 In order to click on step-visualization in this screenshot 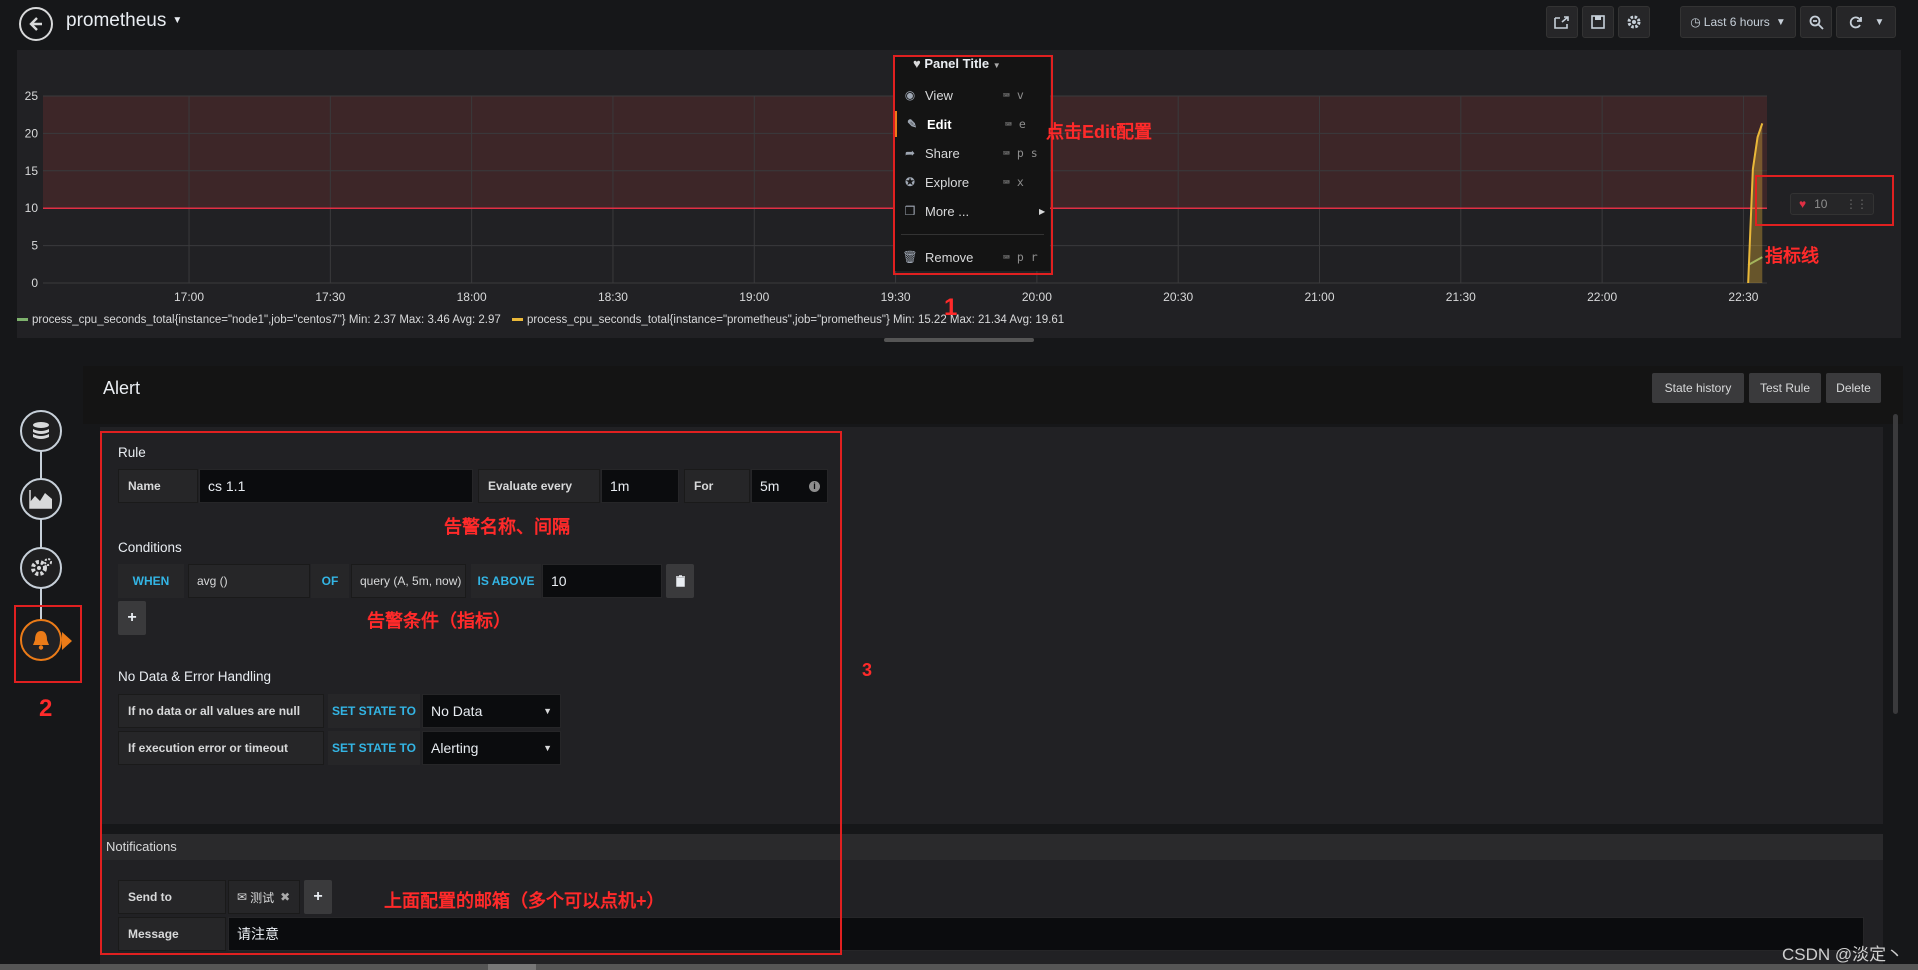, I will do `click(41, 499)`.